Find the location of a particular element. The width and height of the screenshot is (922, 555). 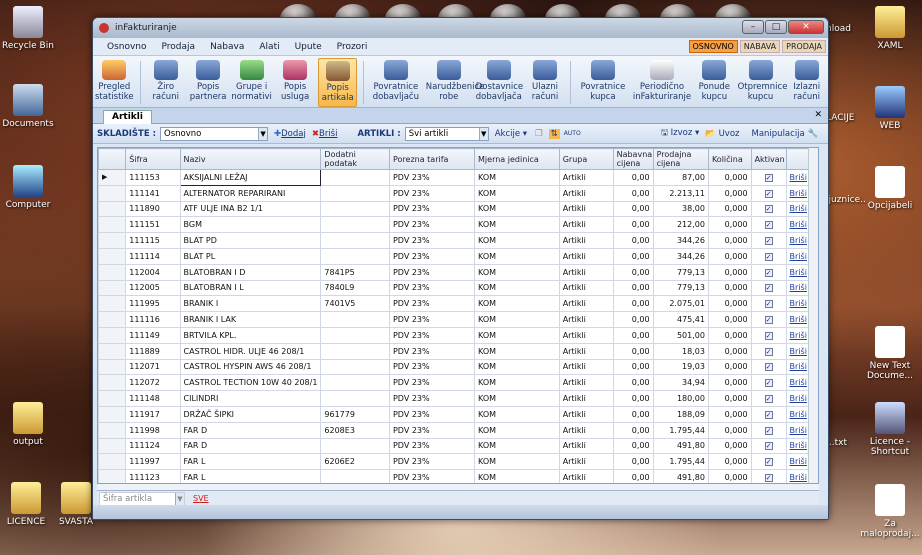

cell-prodajna-cijena: 18,03 is located at coordinates (680, 351).